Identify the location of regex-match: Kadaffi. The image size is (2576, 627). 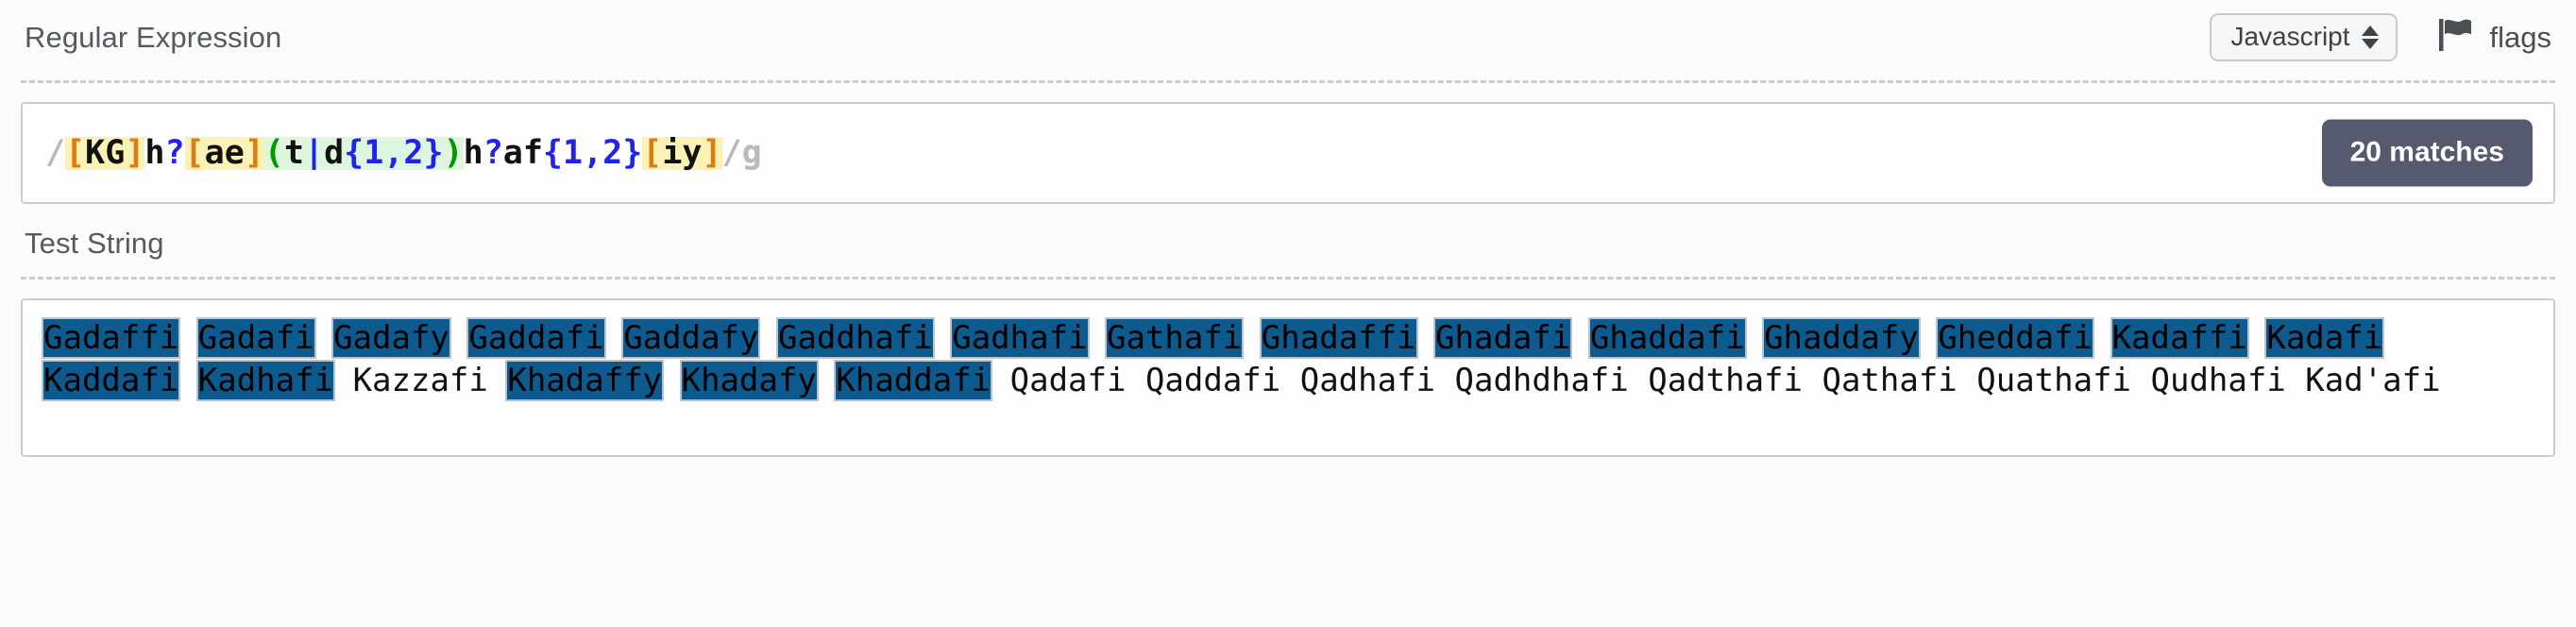
(2179, 338).